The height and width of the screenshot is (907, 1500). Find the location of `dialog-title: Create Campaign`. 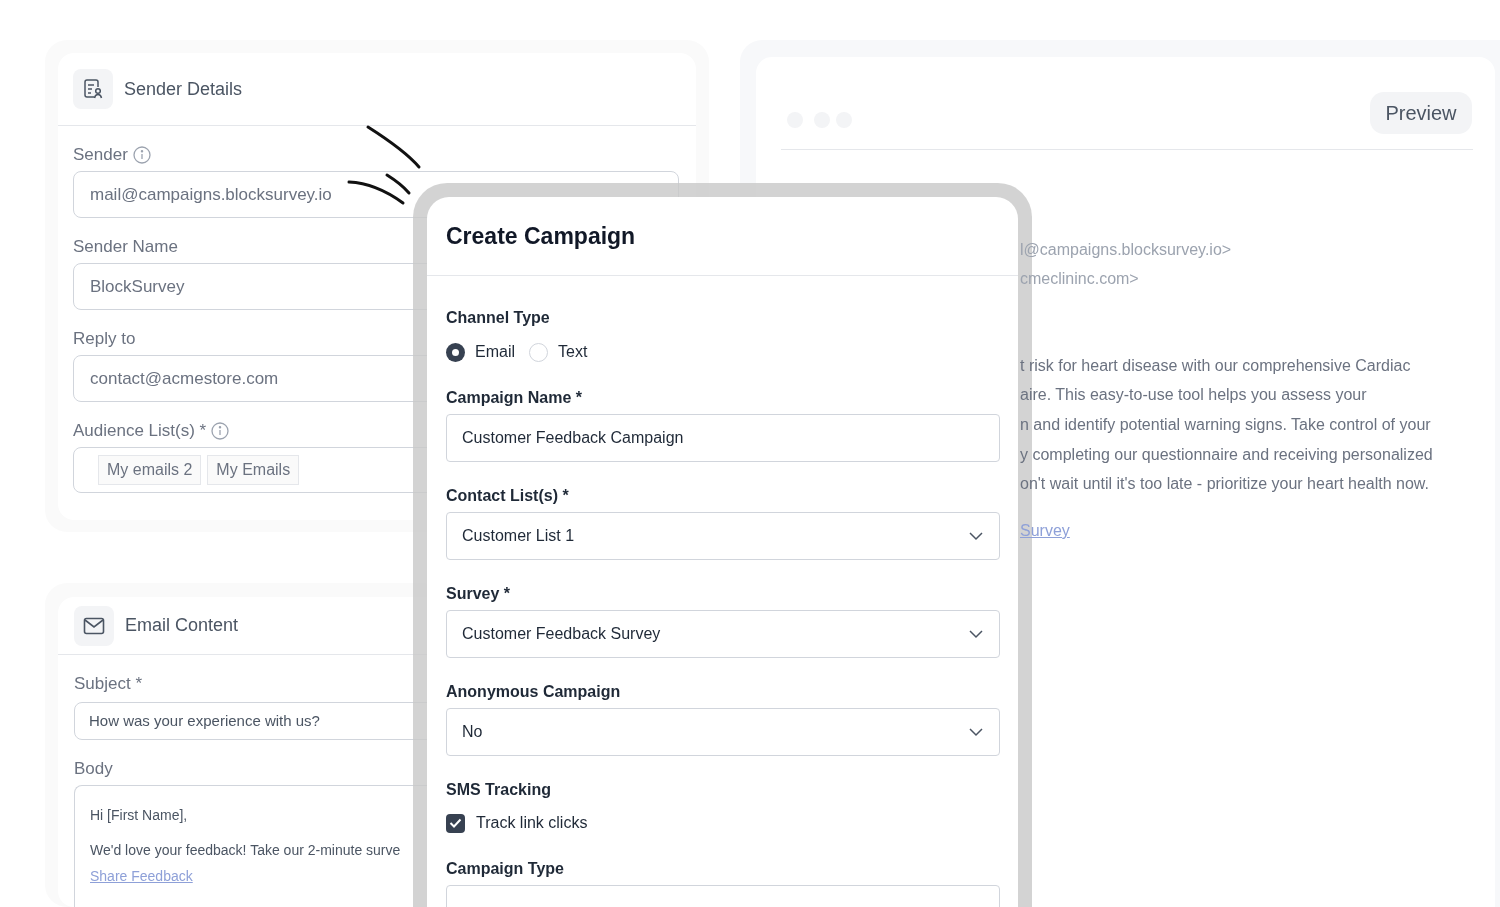

dialog-title: Create Campaign is located at coordinates (541, 236).